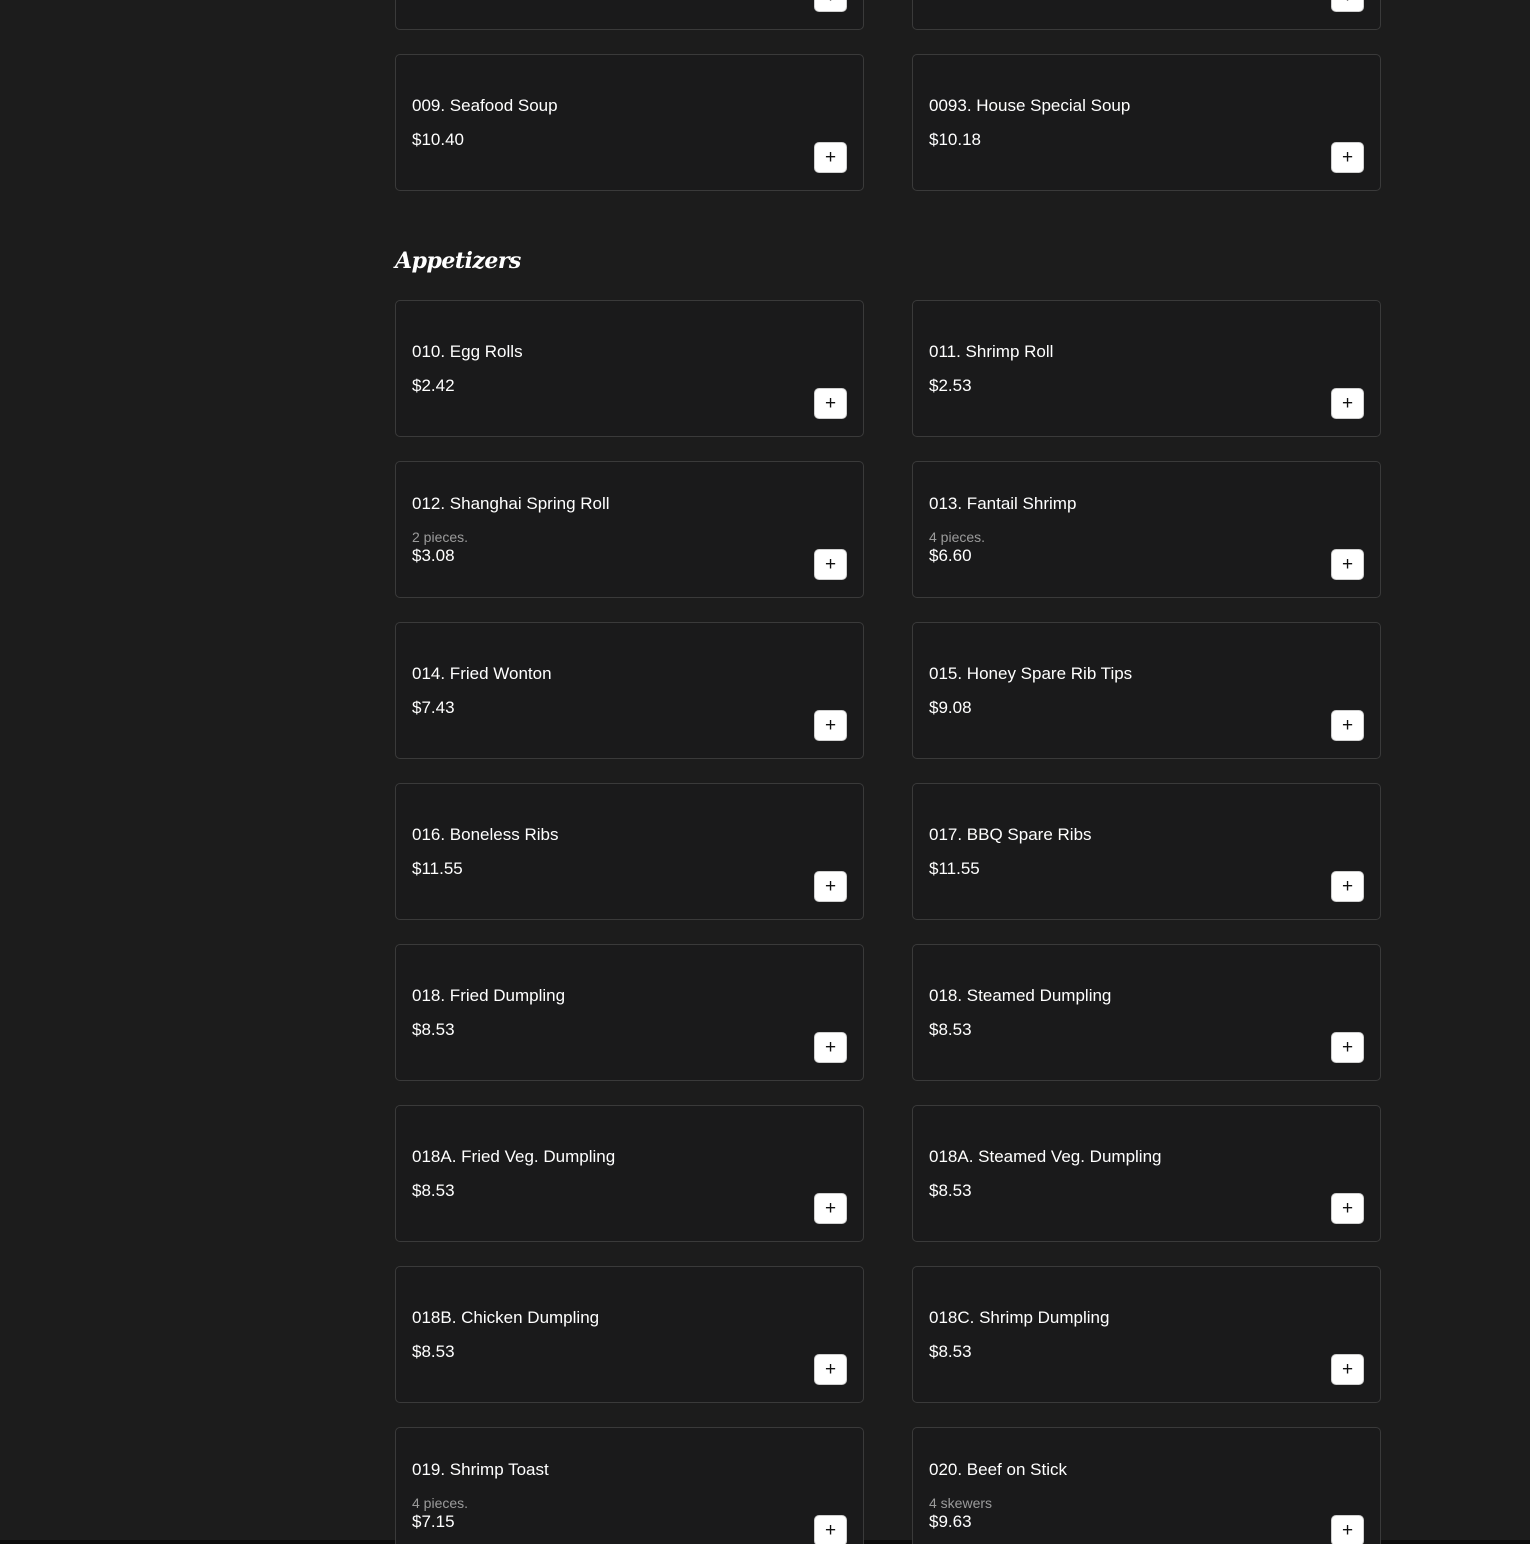  I want to click on menu-item-name: 018B. Chicken Dumpling, so click(506, 1317).